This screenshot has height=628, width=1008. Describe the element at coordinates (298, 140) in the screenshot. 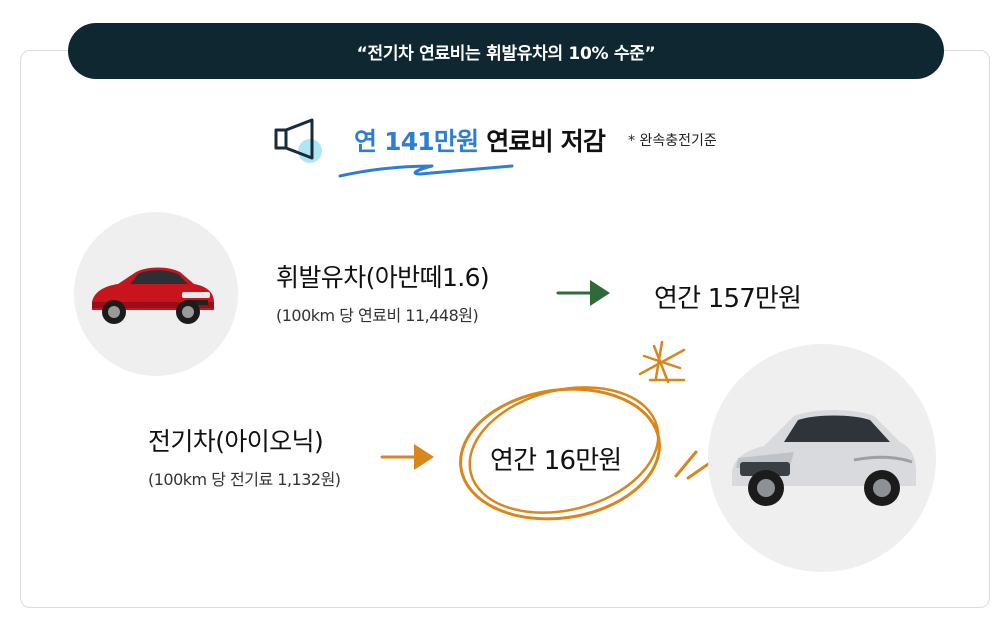

I see `megaphone-icon` at that location.